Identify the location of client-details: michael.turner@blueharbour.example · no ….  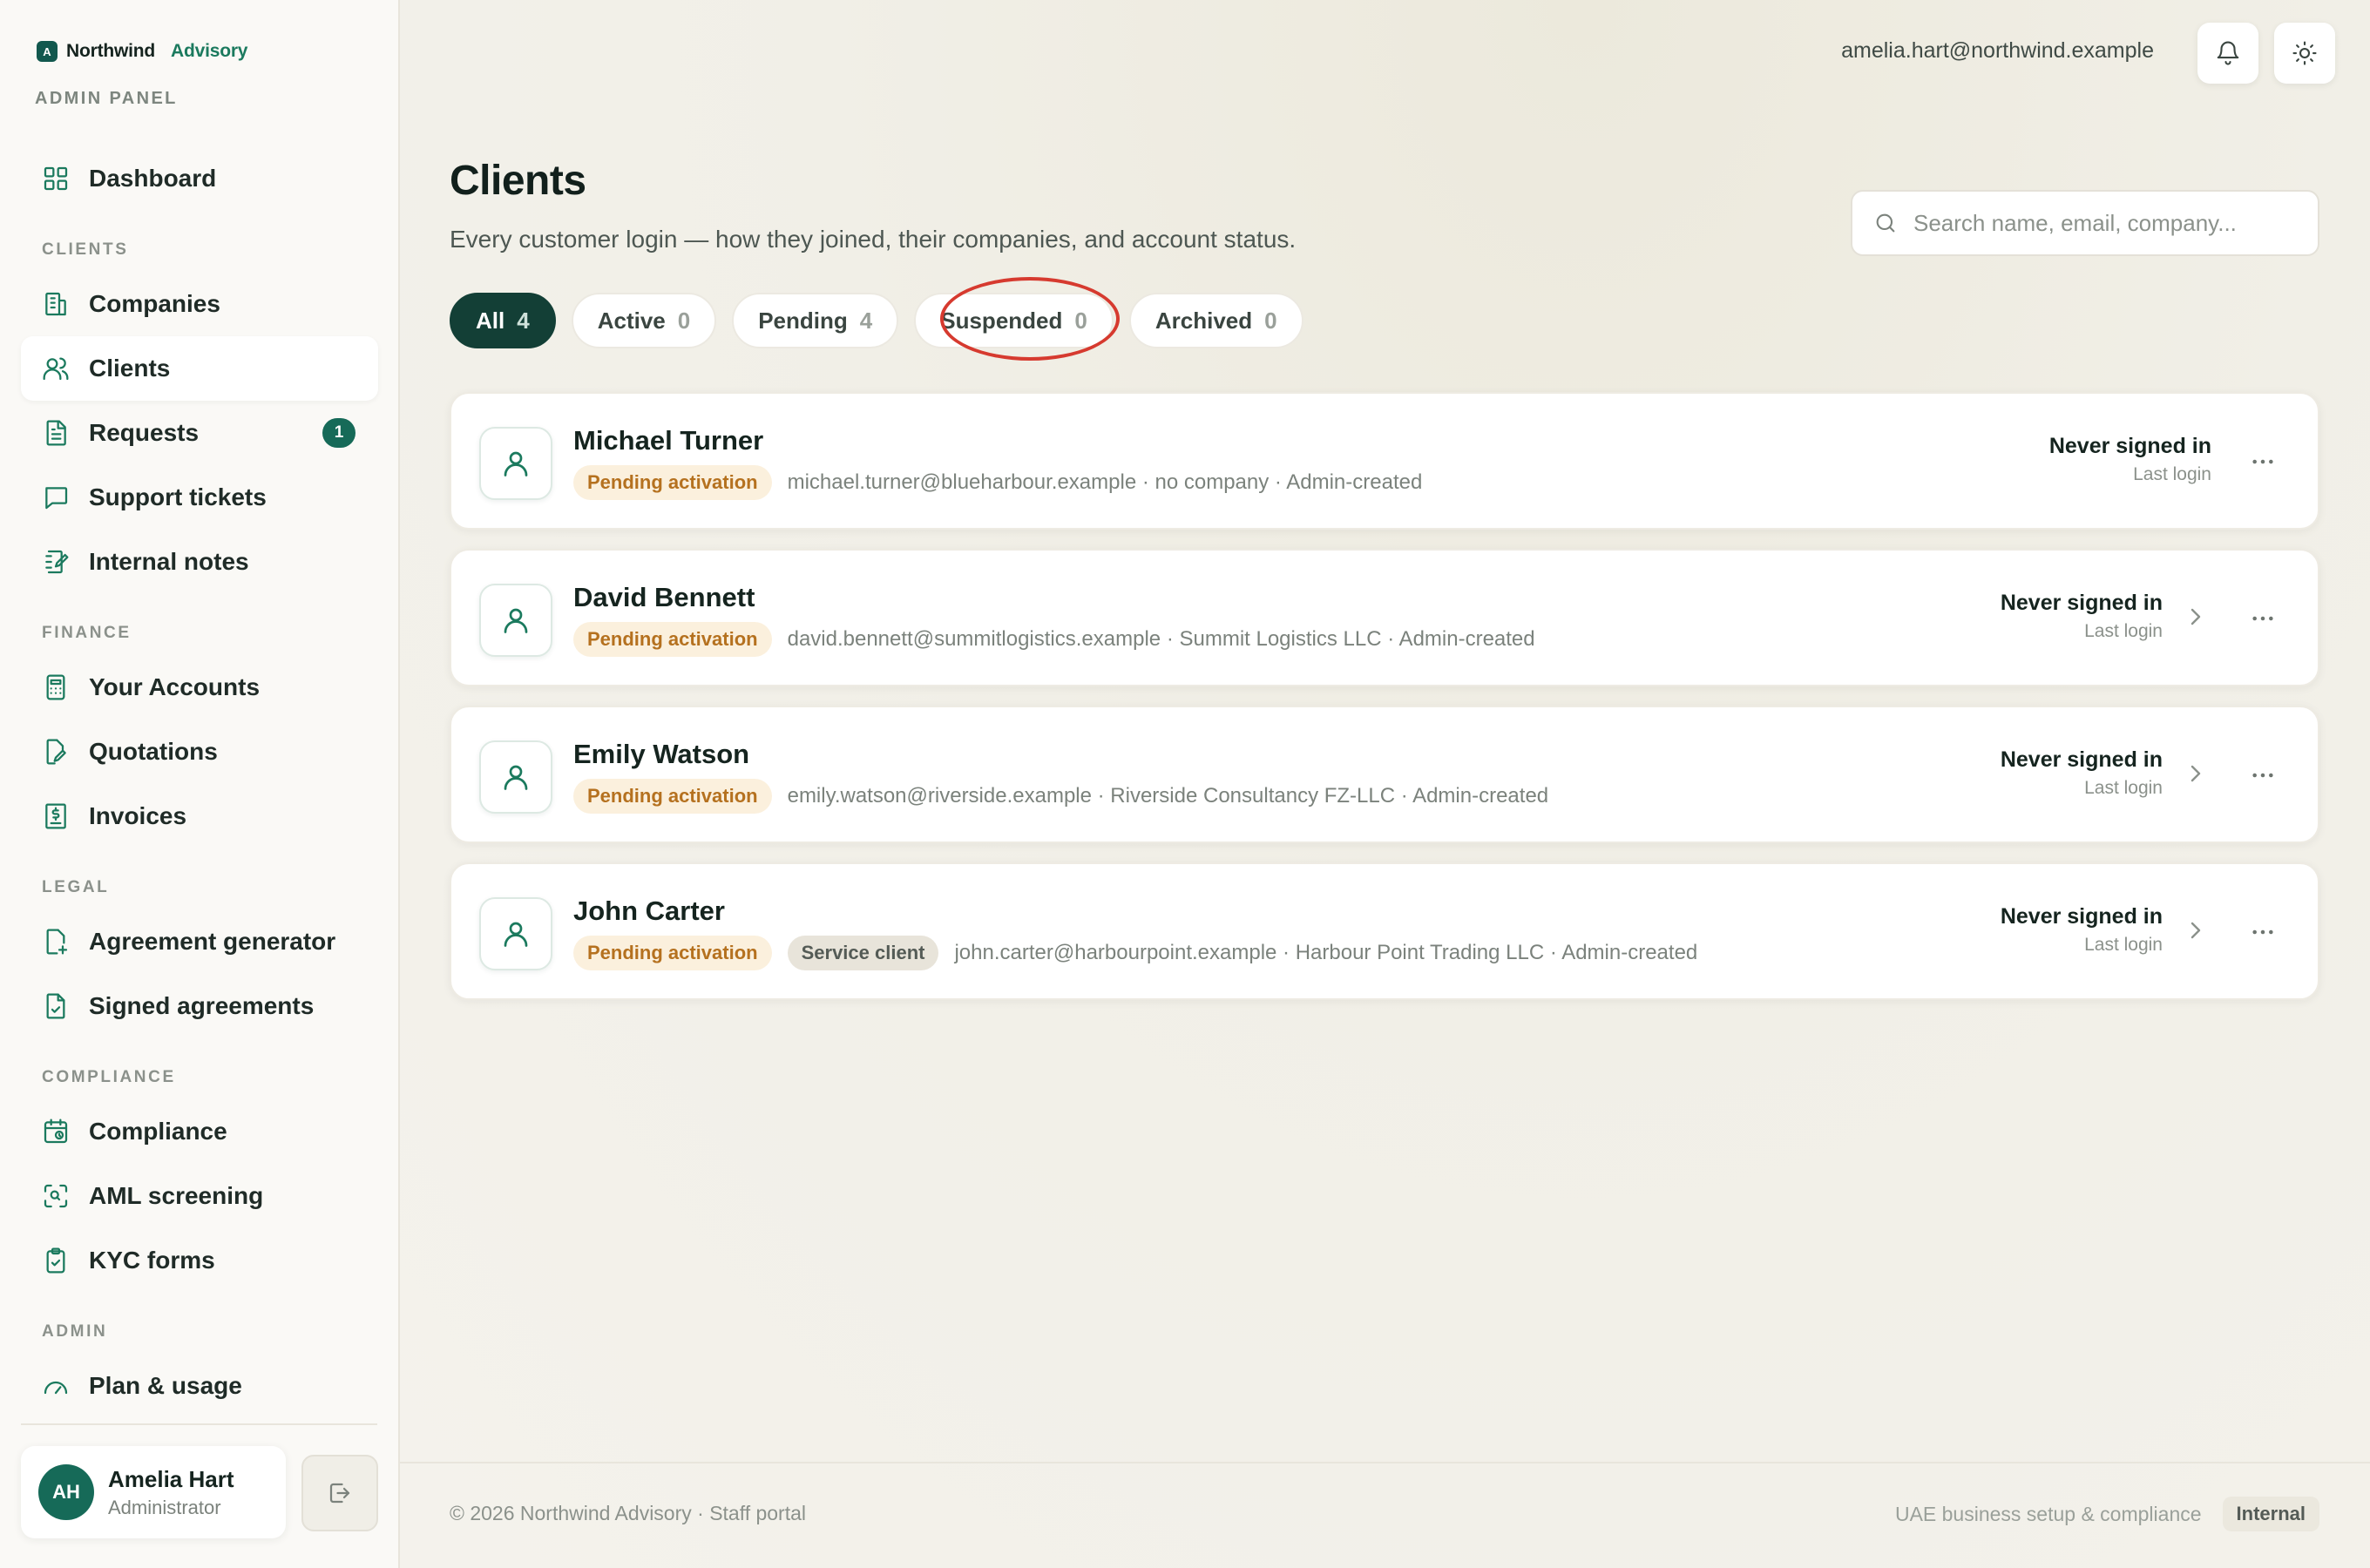
(1105, 482).